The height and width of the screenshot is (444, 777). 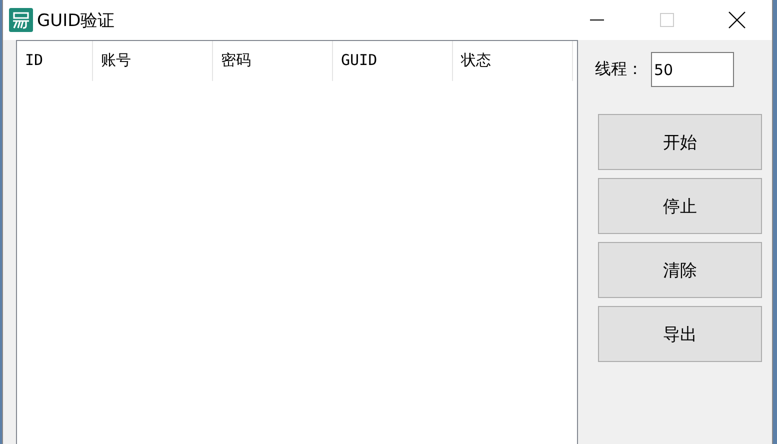 I want to click on minimize-icon, so click(x=597, y=20).